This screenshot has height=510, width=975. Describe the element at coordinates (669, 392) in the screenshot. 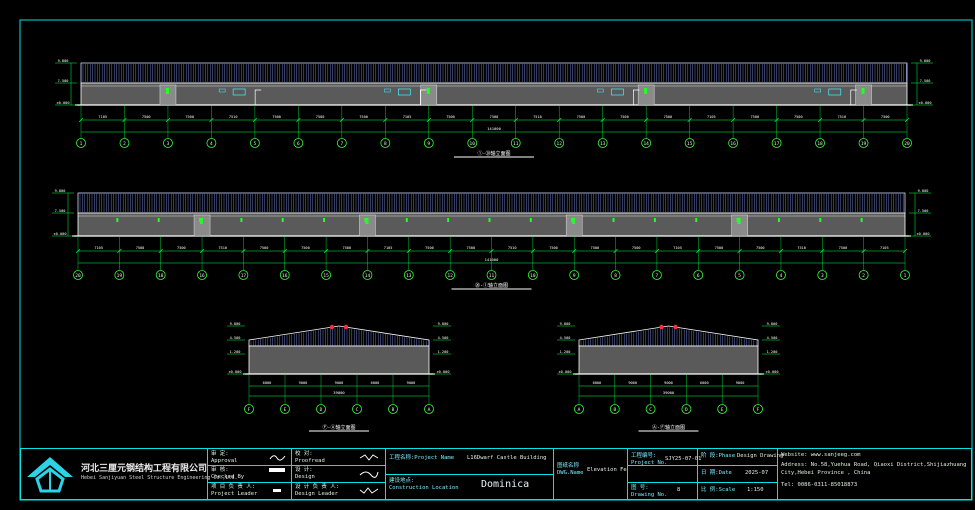

I see `total-dimension: 39000` at that location.